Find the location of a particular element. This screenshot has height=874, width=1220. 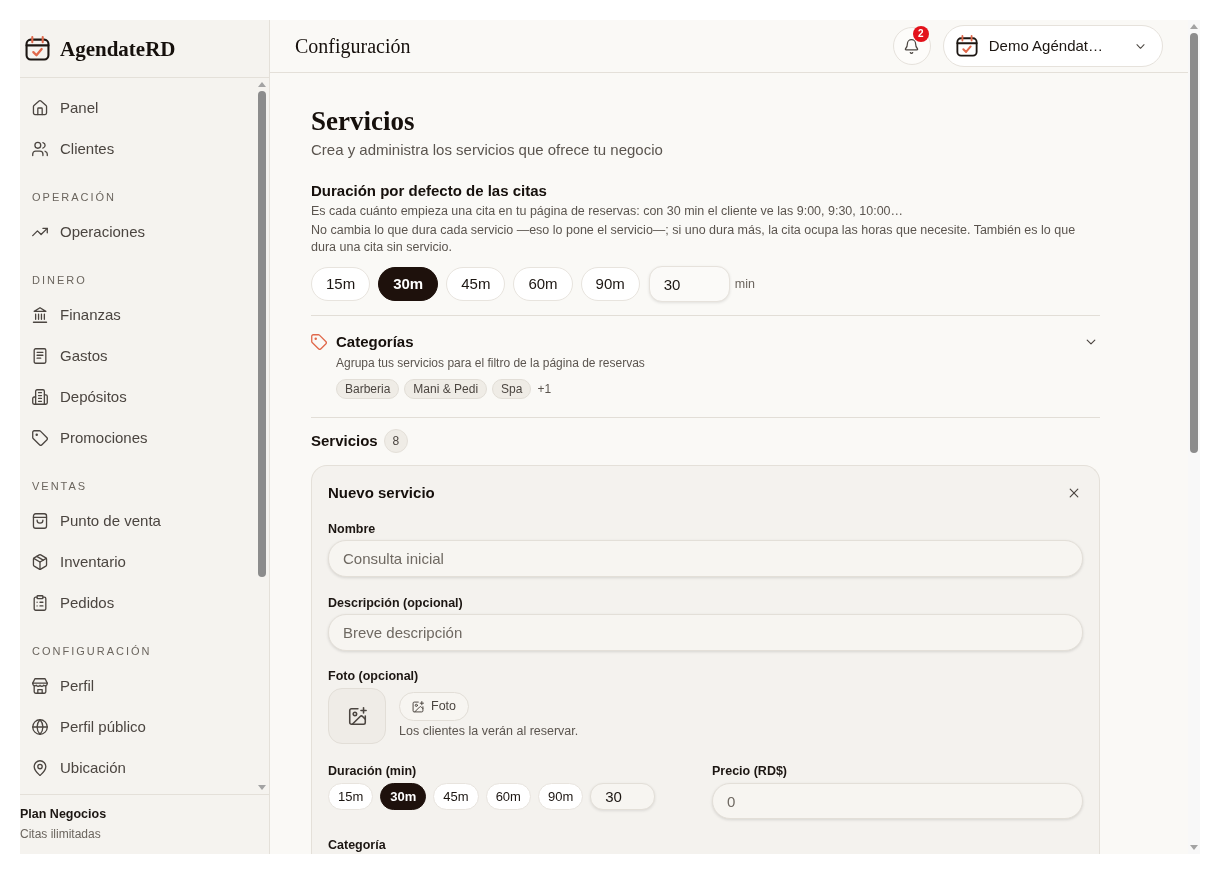

building-icon is located at coordinates (40, 396).